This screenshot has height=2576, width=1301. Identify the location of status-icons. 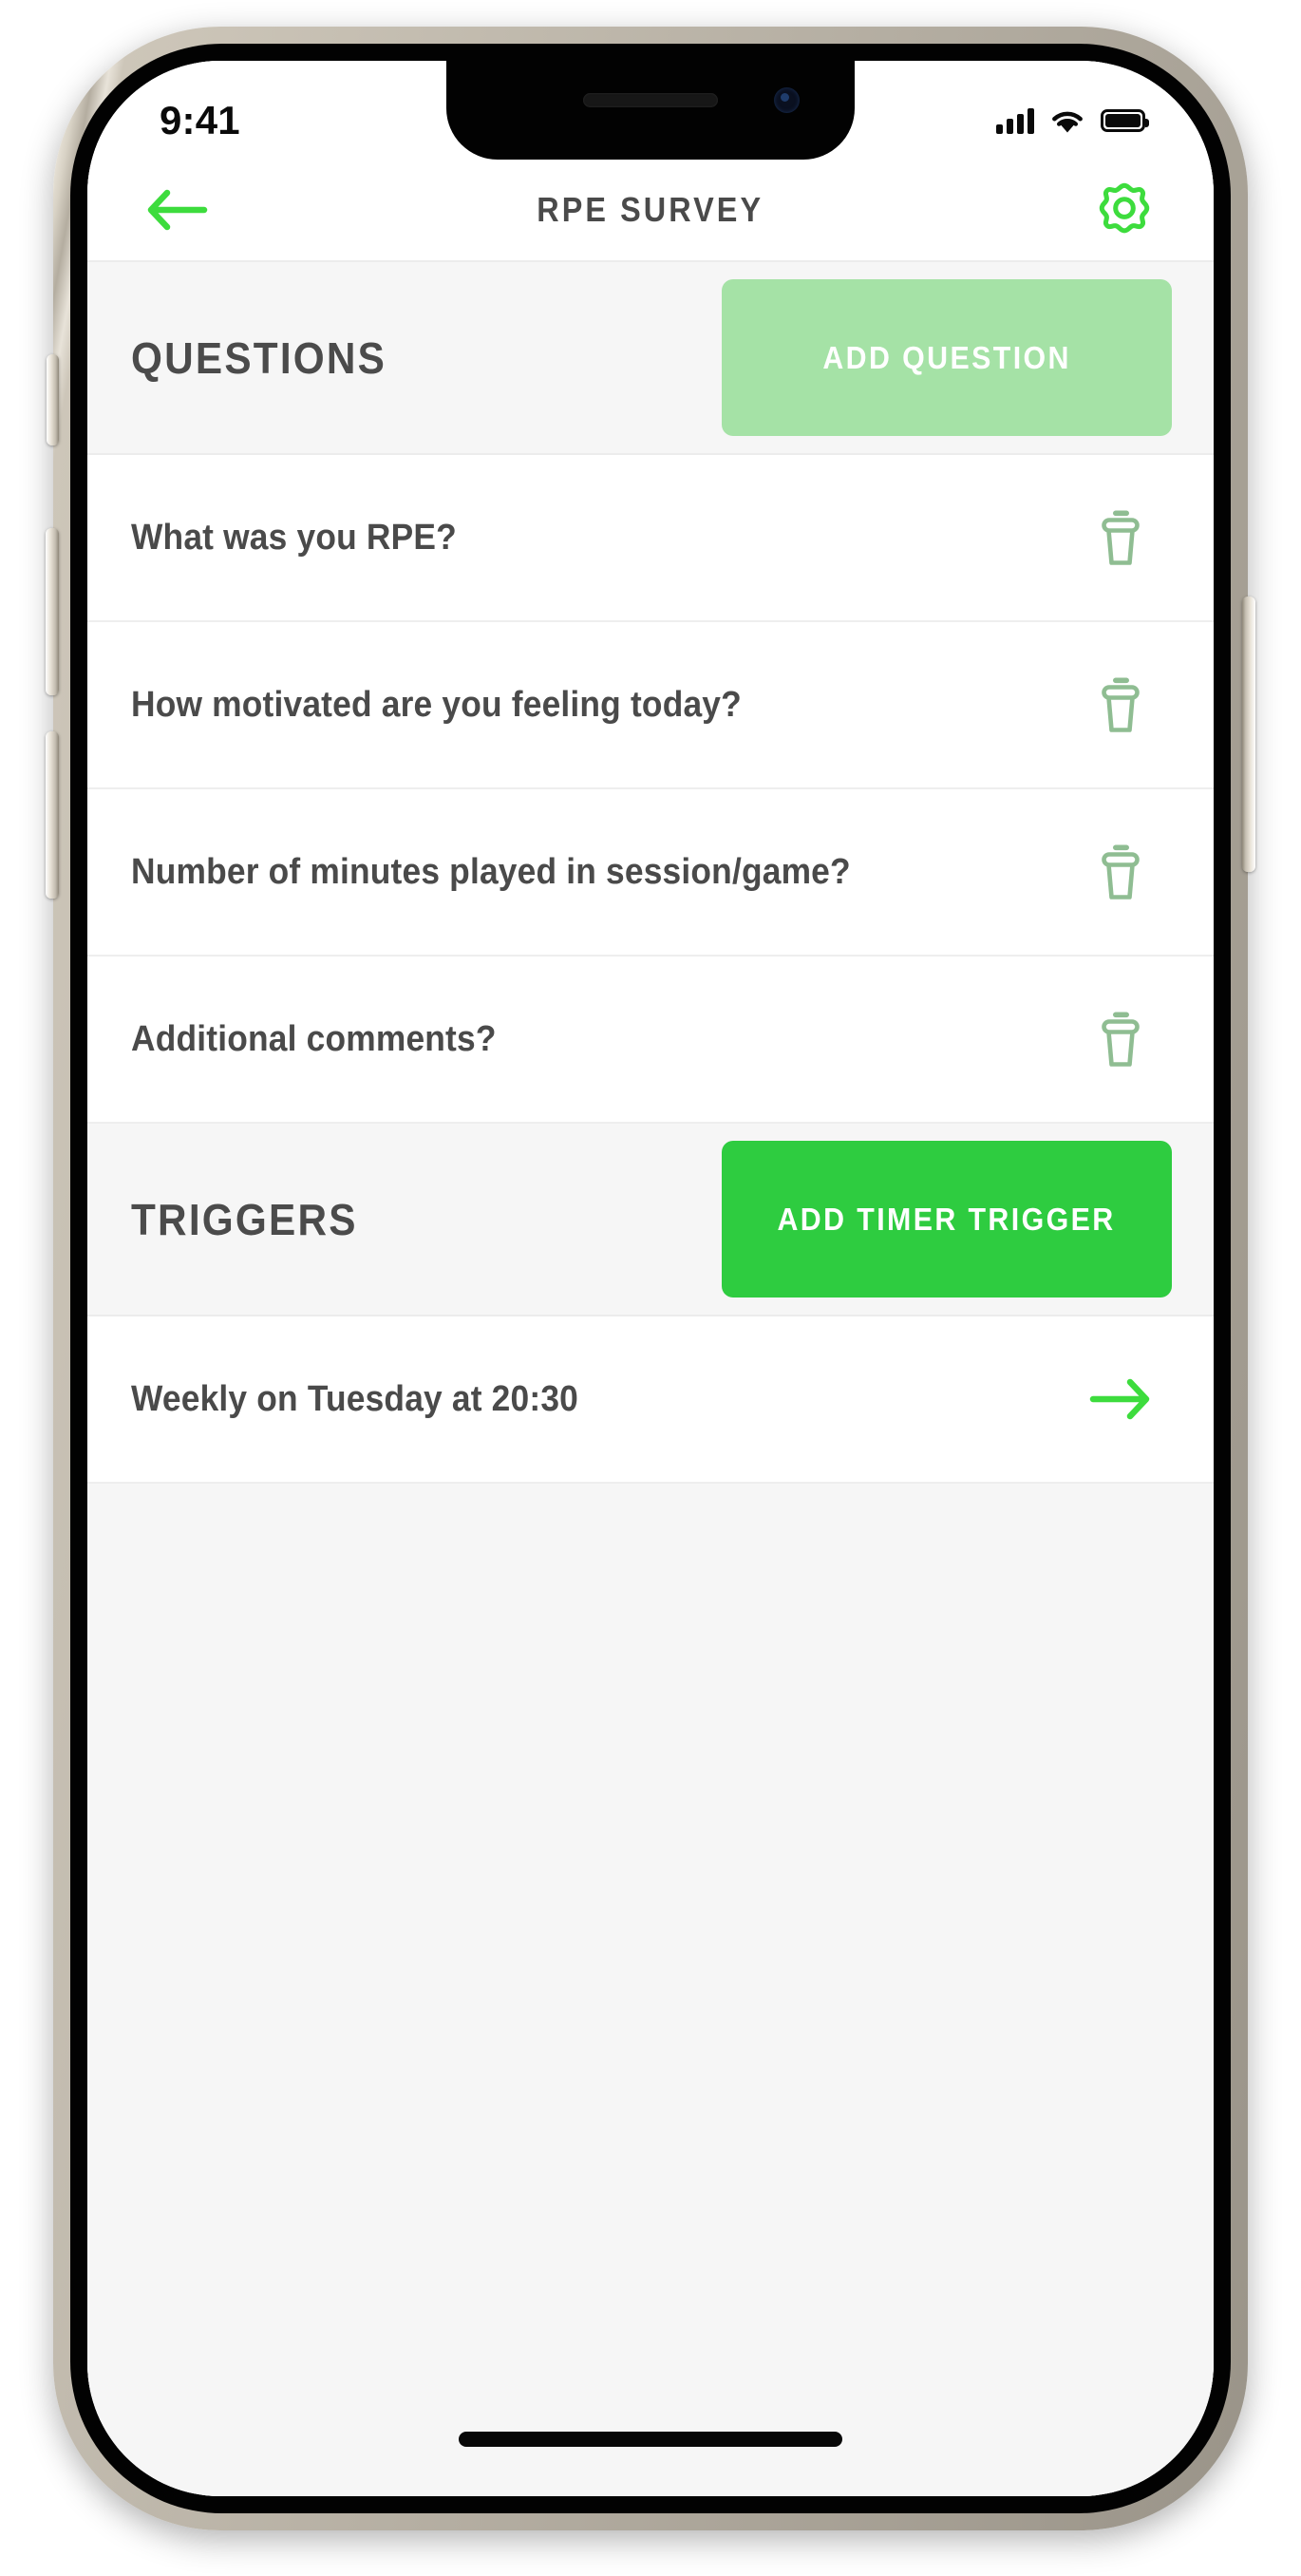
(1072, 120).